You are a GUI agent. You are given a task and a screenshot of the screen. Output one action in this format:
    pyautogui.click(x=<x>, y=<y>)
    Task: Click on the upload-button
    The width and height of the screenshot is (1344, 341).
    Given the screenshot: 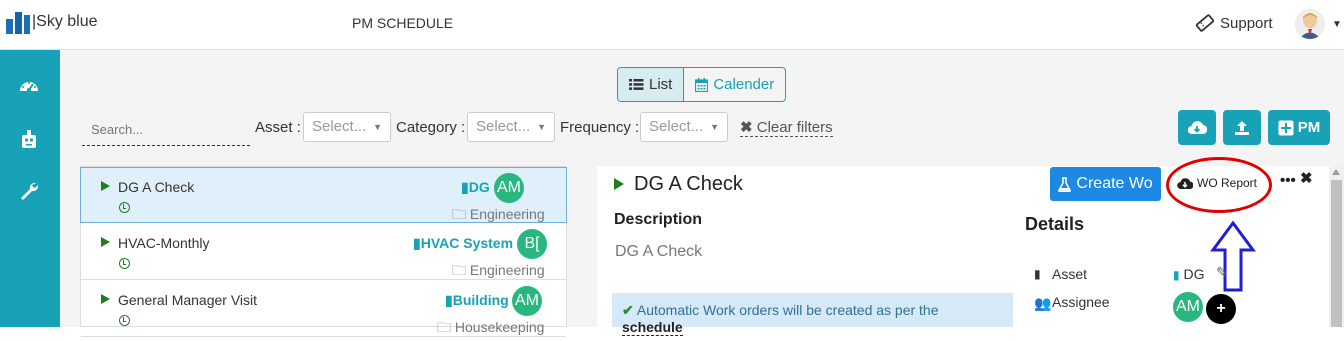 What is the action you would take?
    pyautogui.click(x=1242, y=127)
    